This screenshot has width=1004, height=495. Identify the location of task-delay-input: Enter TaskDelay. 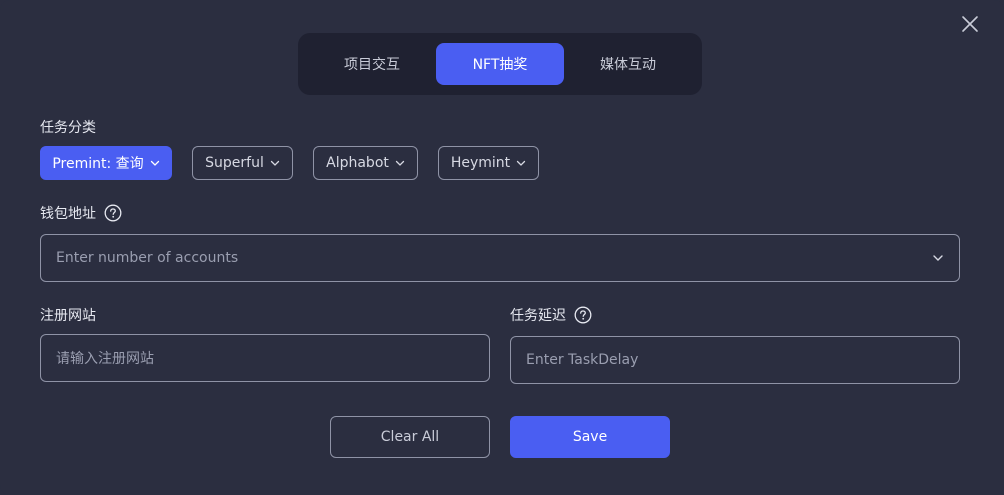
(735, 360).